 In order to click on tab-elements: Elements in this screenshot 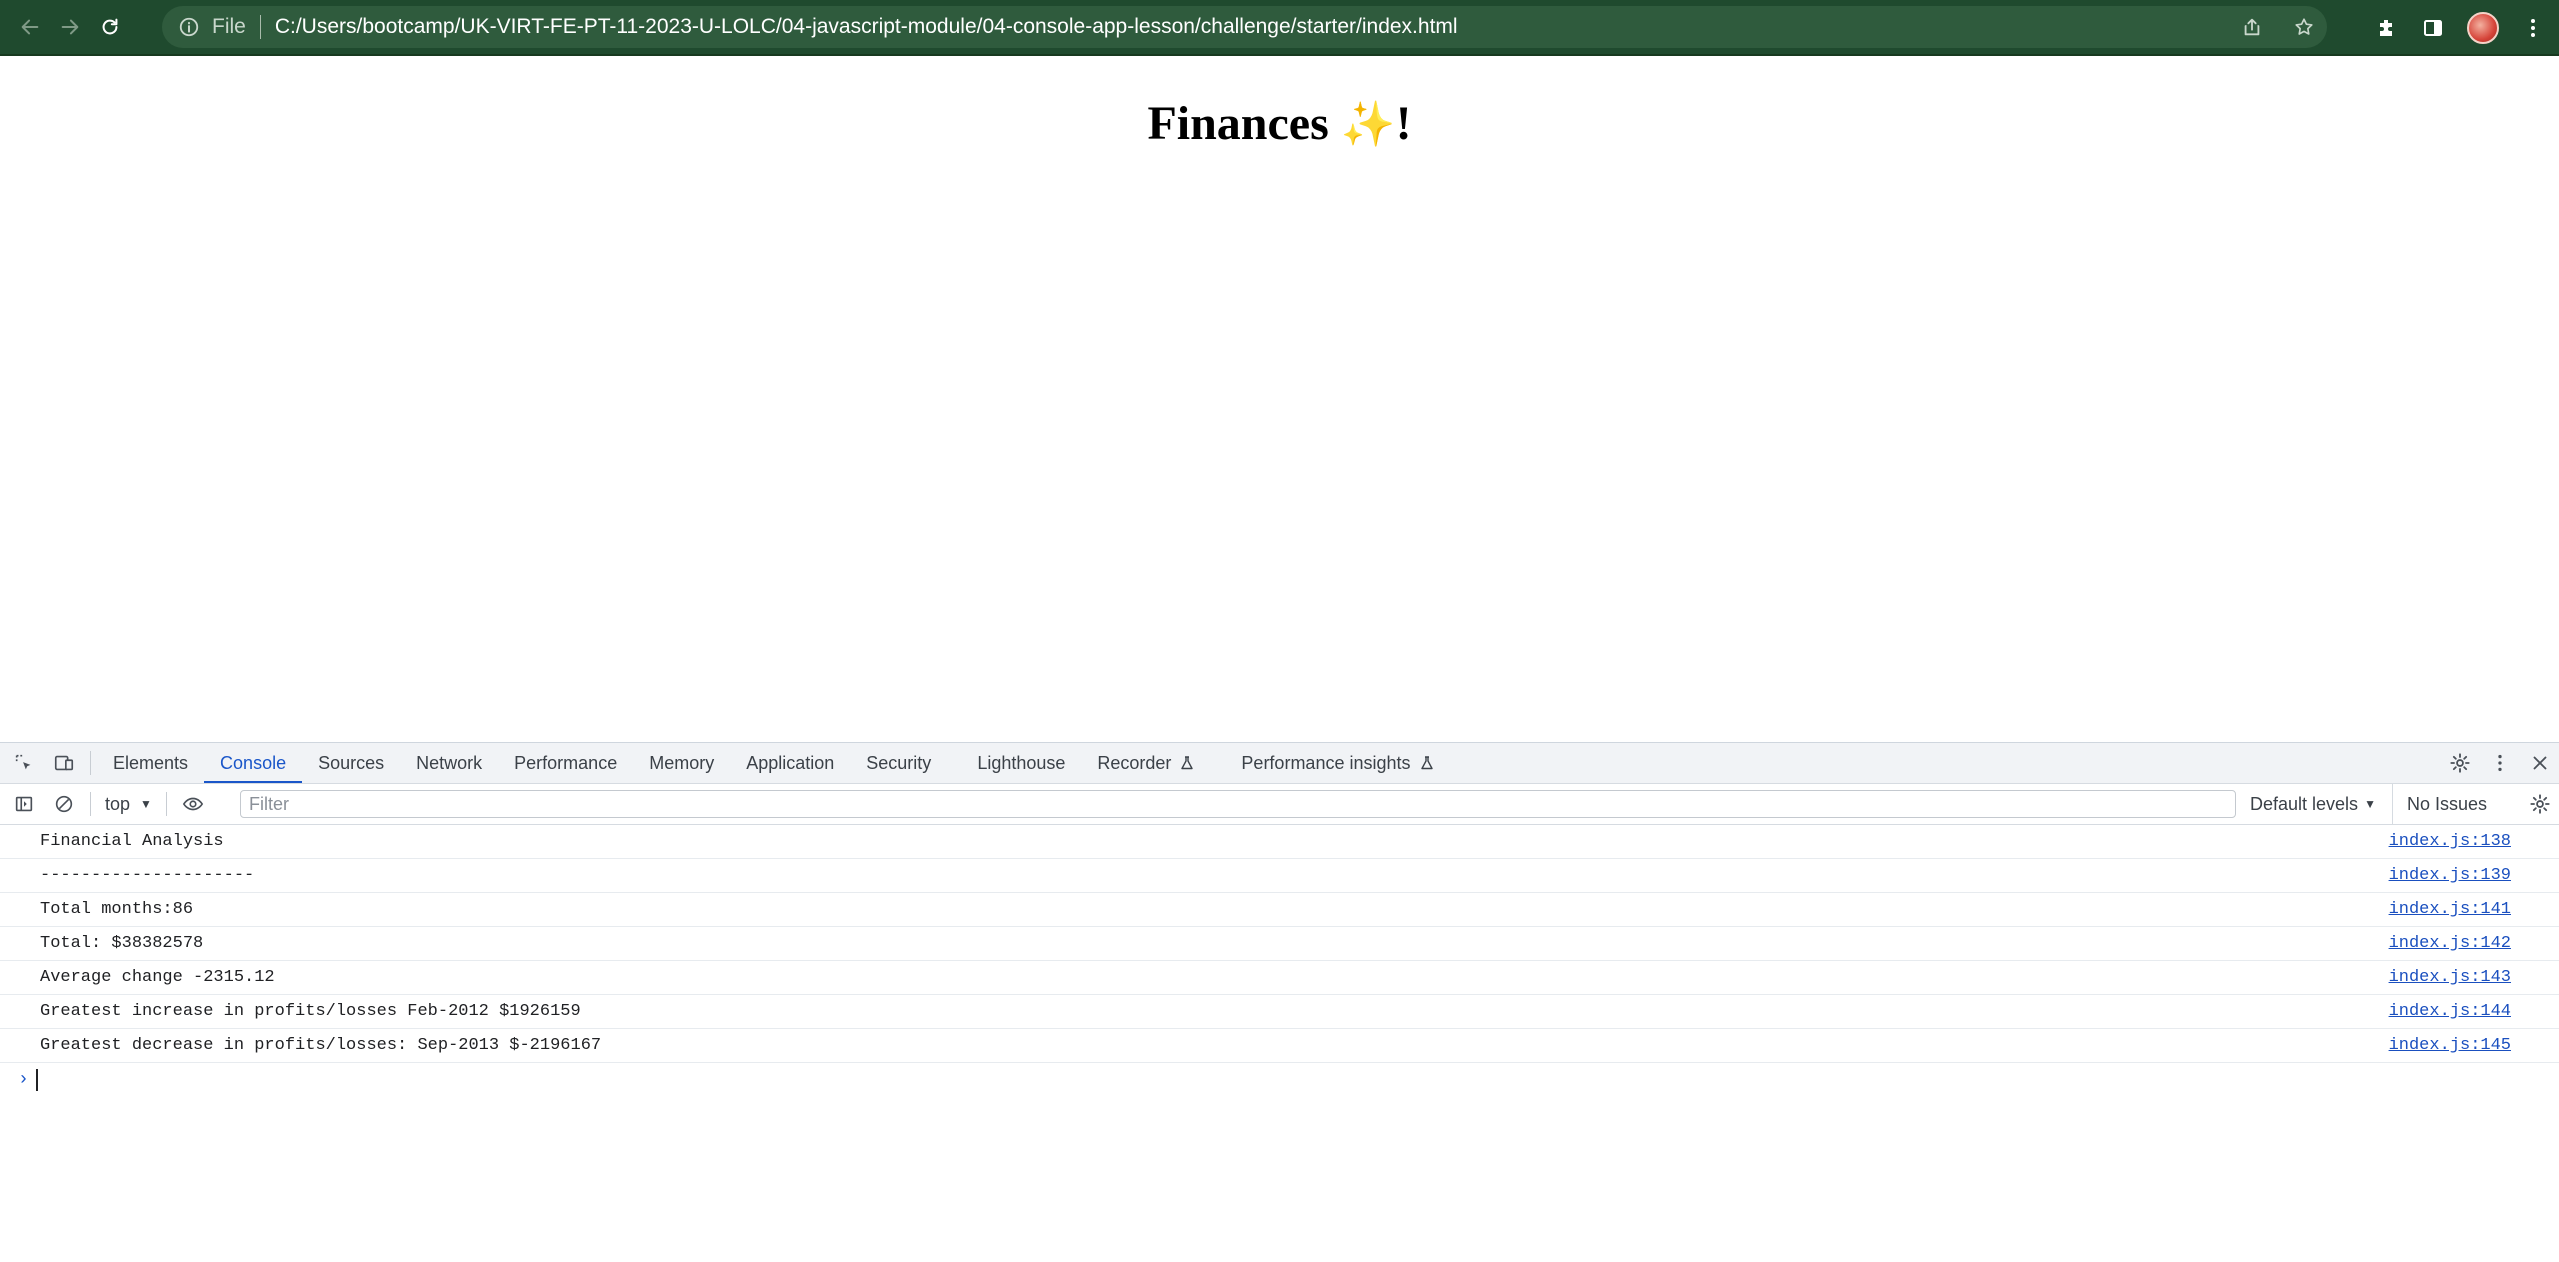, I will do `click(150, 763)`.